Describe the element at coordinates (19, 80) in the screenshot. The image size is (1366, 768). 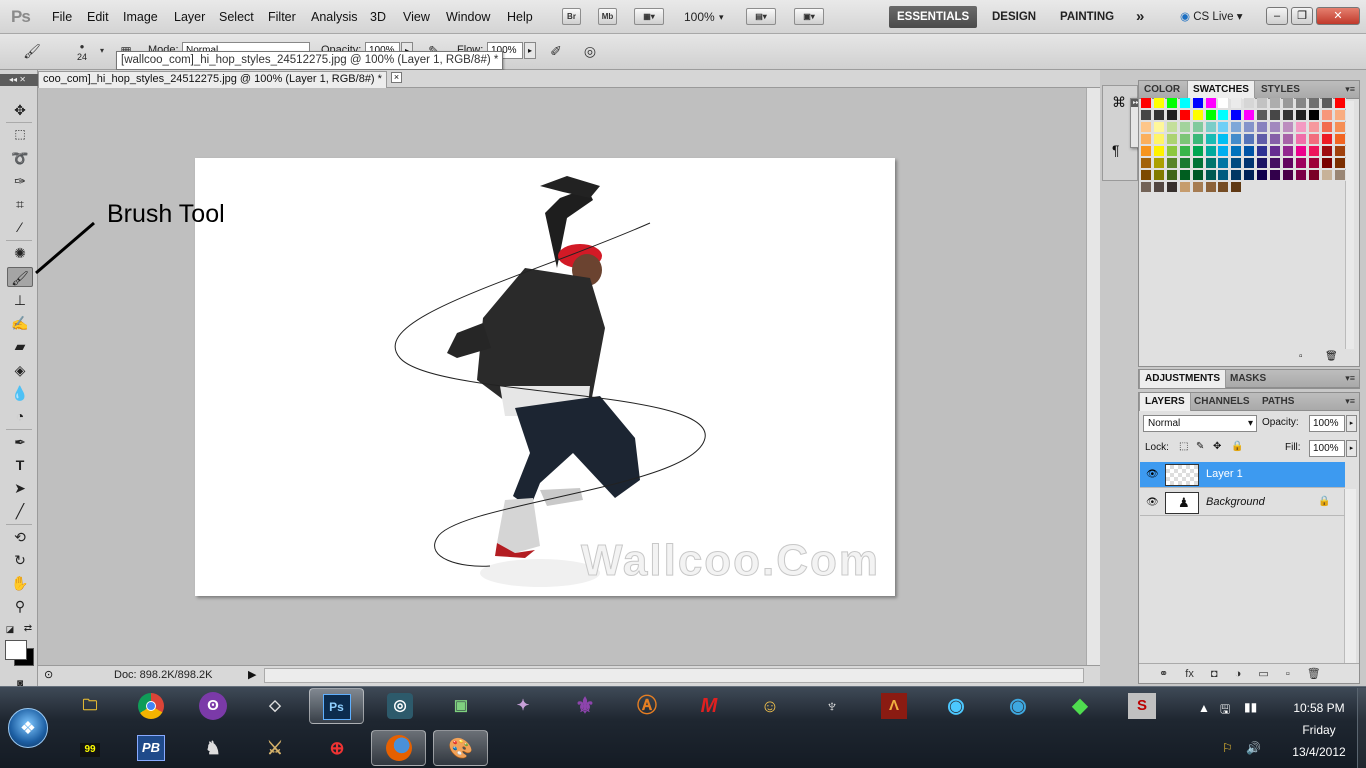
I see `tools-panel-header: ◂◂ ✕` at that location.